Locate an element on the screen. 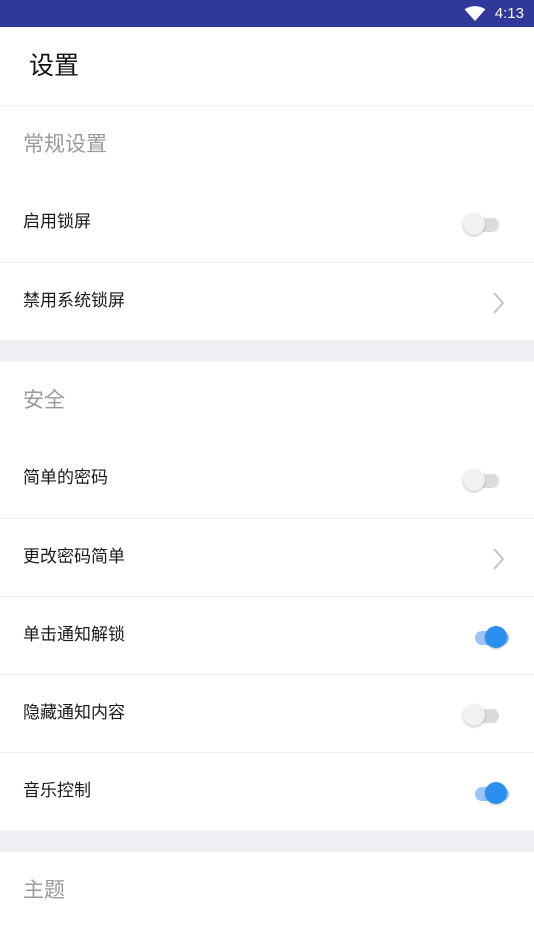 This screenshot has height=949, width=534. wifi-icon is located at coordinates (475, 13).